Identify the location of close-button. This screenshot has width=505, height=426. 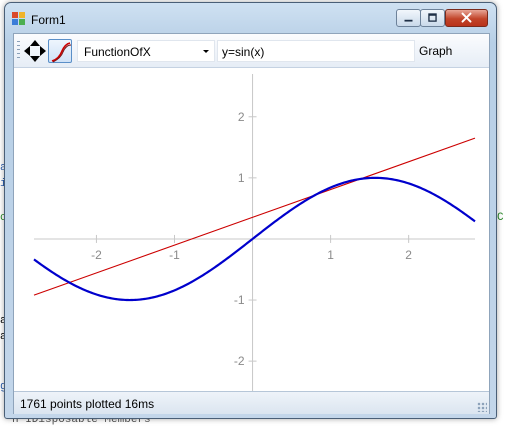
(466, 18).